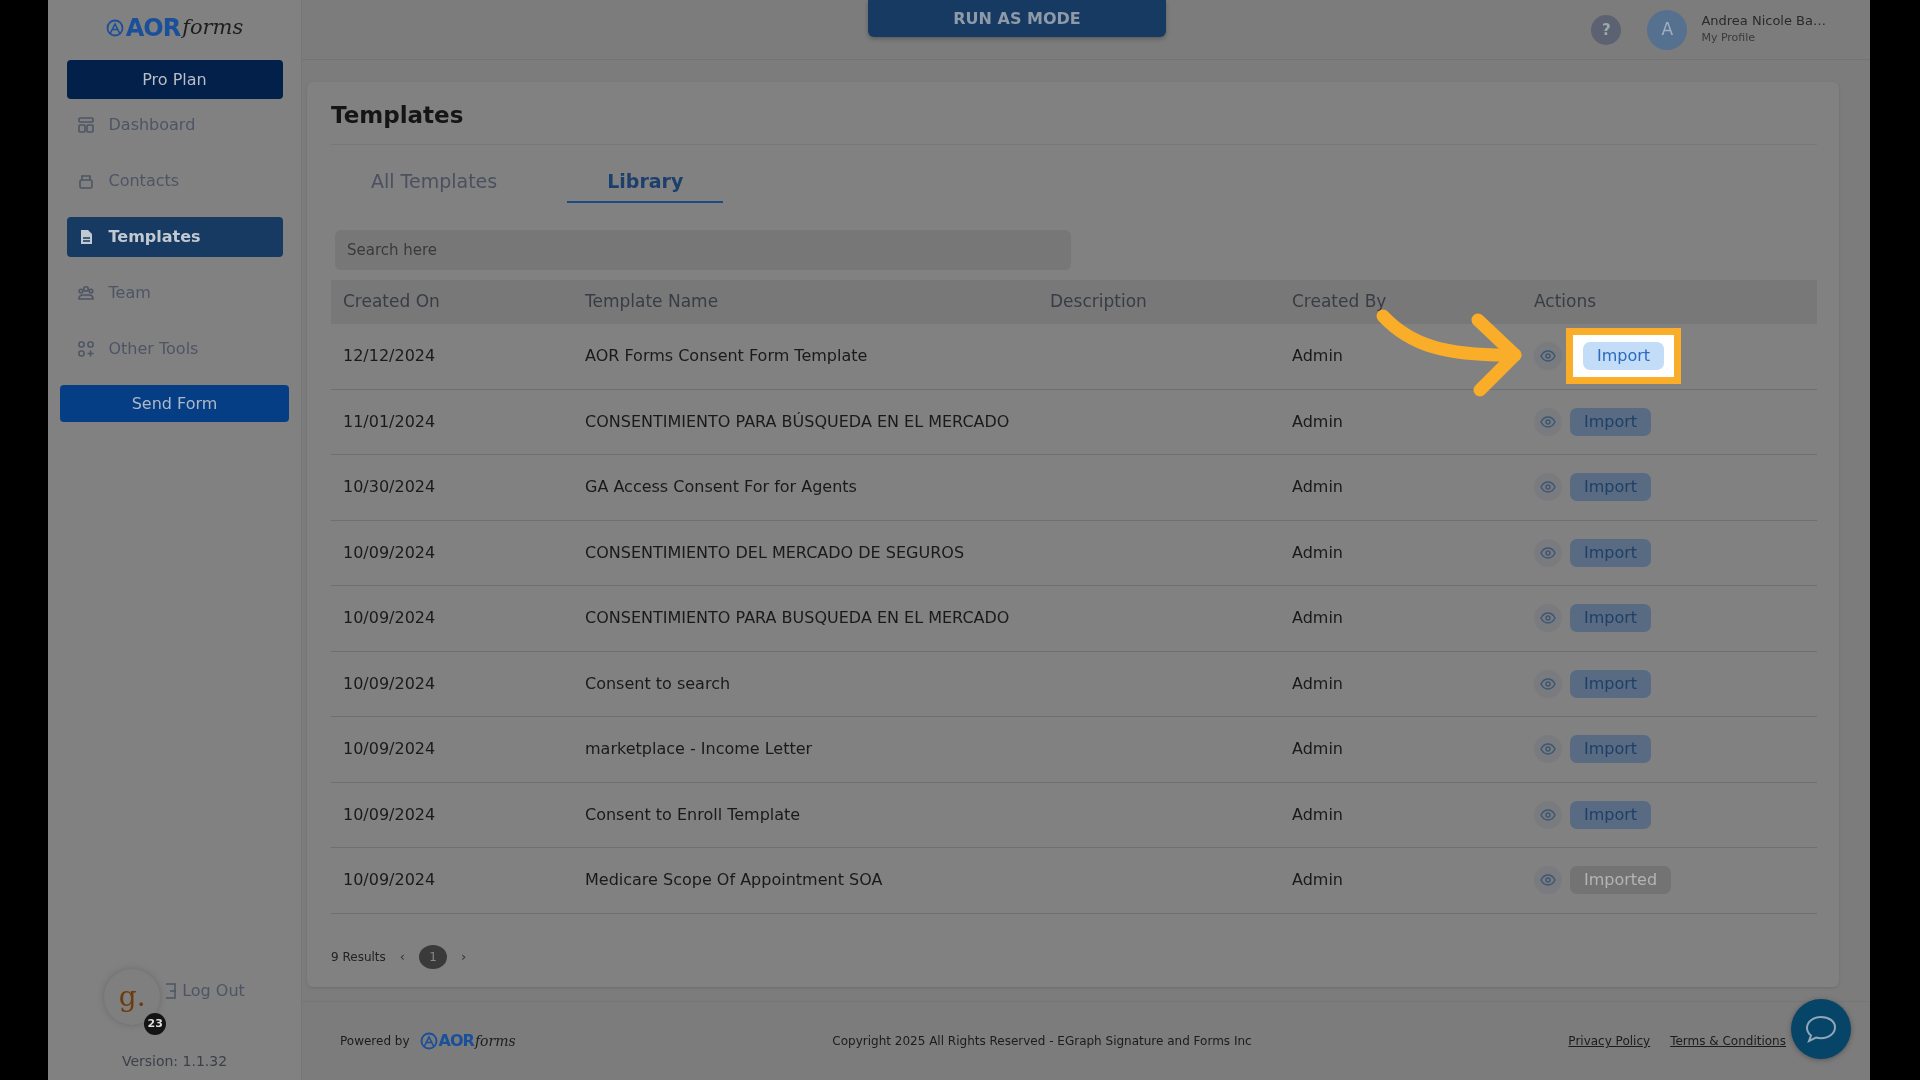 The width and height of the screenshot is (1920, 1080). I want to click on table-cell-text: Consent to search, so click(658, 683).